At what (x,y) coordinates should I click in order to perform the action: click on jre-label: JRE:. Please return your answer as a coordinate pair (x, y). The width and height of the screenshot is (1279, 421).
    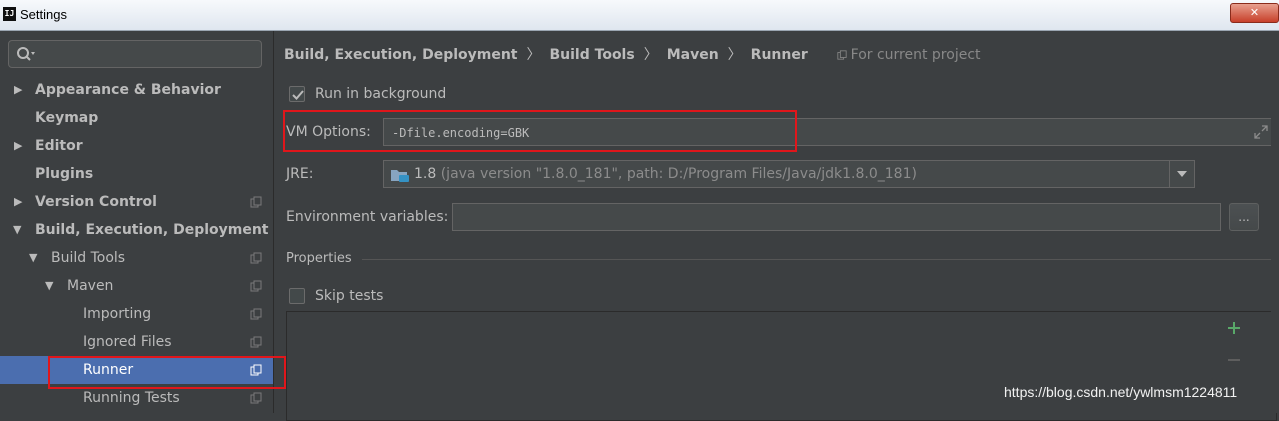
    Looking at the image, I should click on (300, 174).